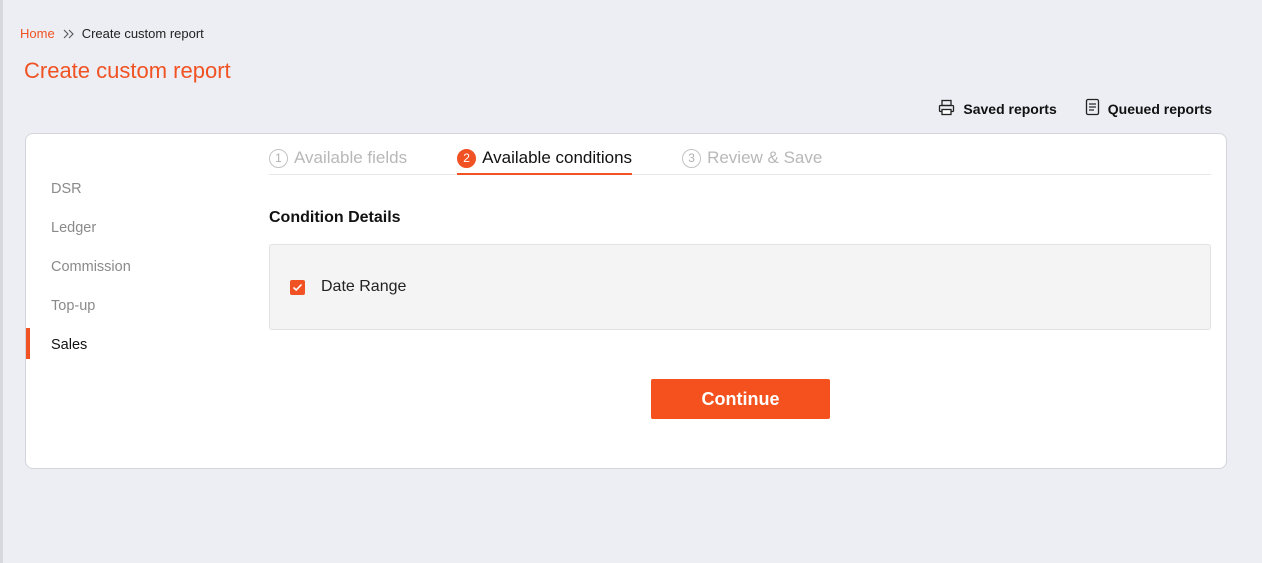  I want to click on sidebar-item-dsr: DSR, so click(136, 189).